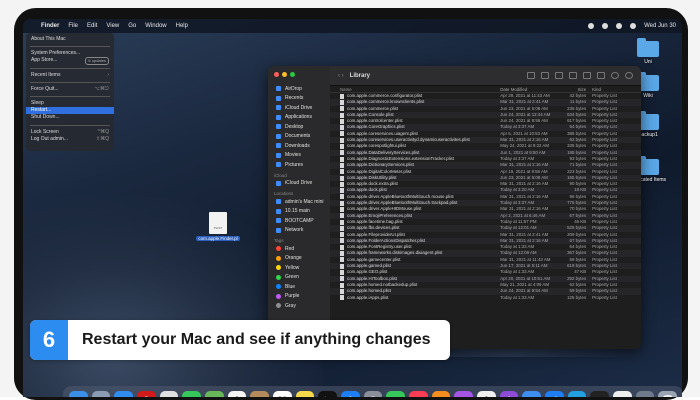 The height and width of the screenshot is (400, 700). Describe the element at coordinates (182, 26) in the screenshot. I see `menu-help: Help` at that location.